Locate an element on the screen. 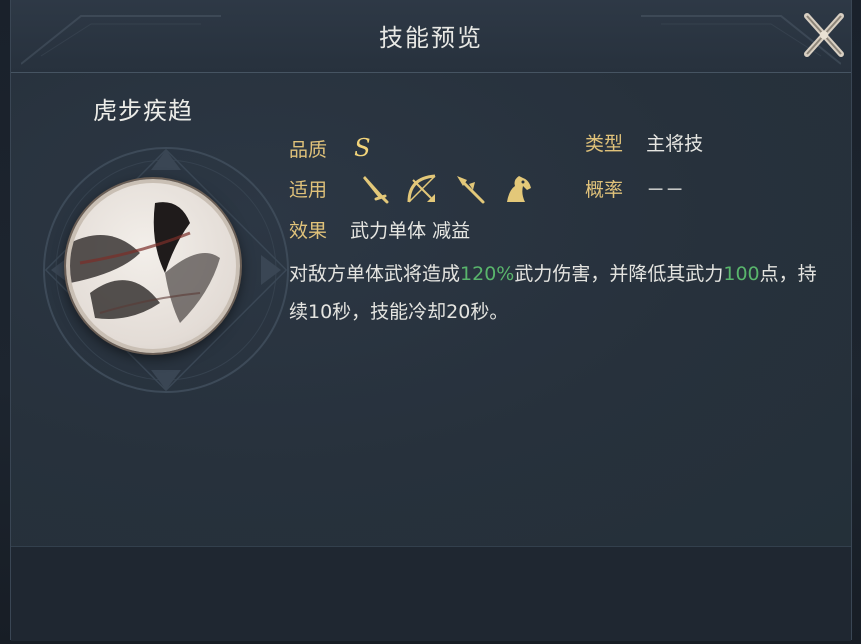 This screenshot has width=861, height=644. dialog-header: 技能预览 is located at coordinates (431, 36).